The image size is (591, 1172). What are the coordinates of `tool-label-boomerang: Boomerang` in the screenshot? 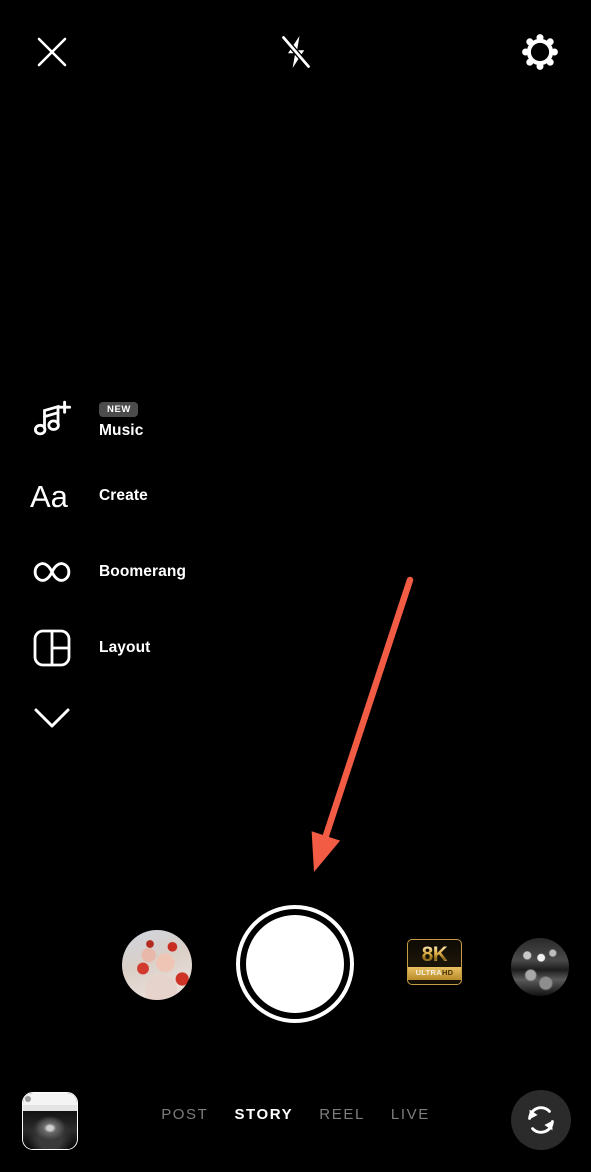 It's located at (143, 572).